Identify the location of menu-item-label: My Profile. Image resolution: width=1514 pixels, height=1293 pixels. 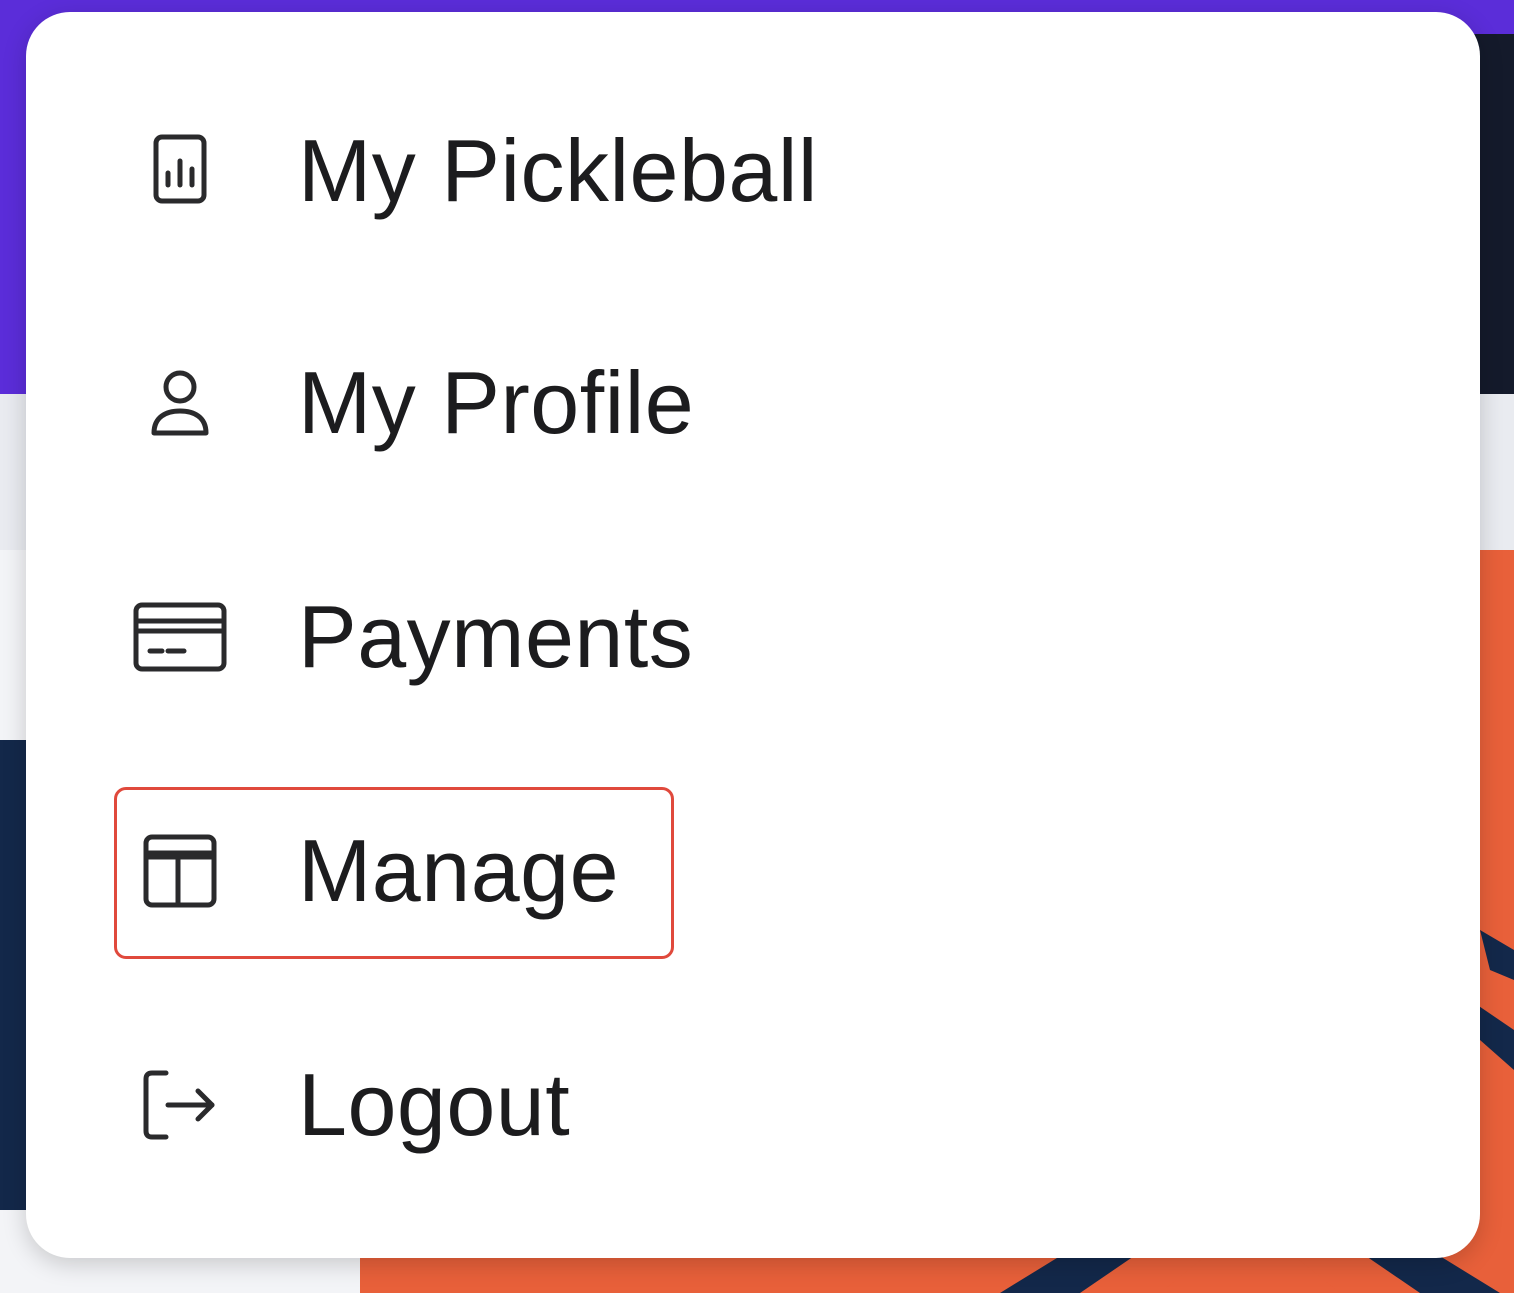
(496, 402).